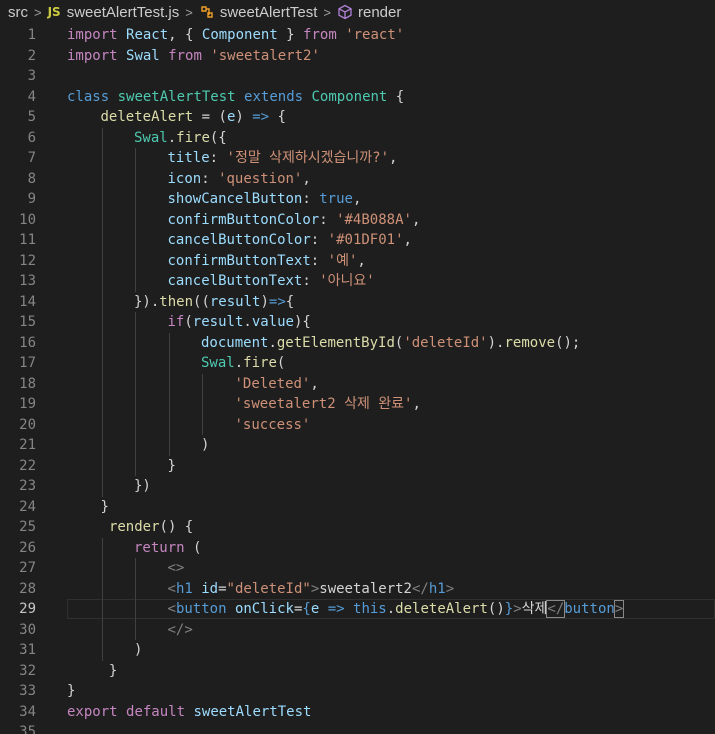  Describe the element at coordinates (272, 342) in the screenshot. I see `code-token: .` at that location.